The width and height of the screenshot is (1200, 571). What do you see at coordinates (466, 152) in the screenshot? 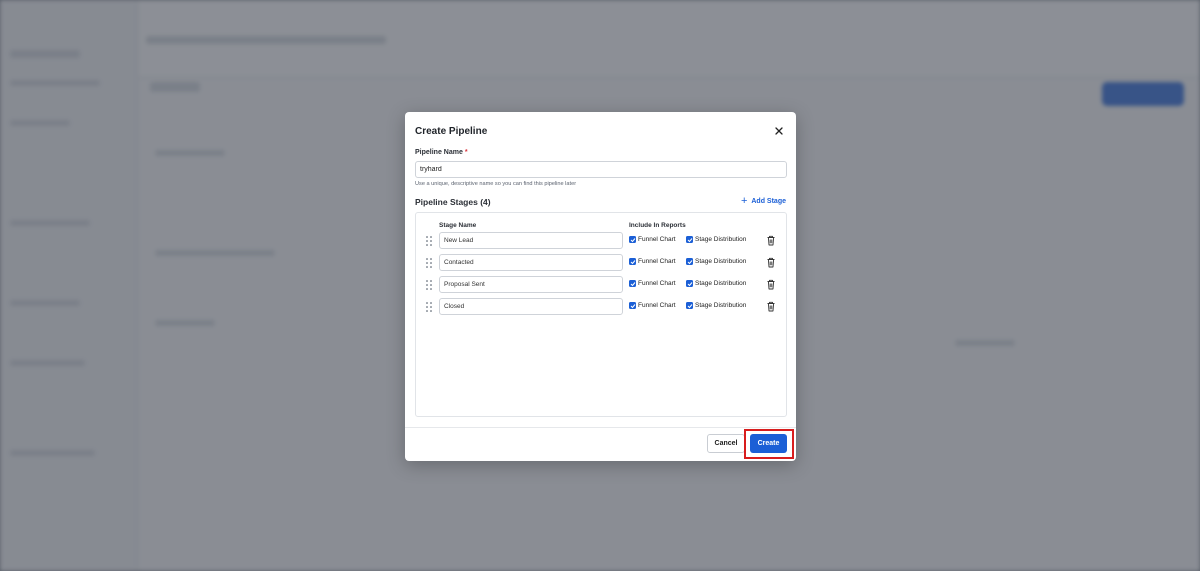
I see `required-mark: *` at bounding box center [466, 152].